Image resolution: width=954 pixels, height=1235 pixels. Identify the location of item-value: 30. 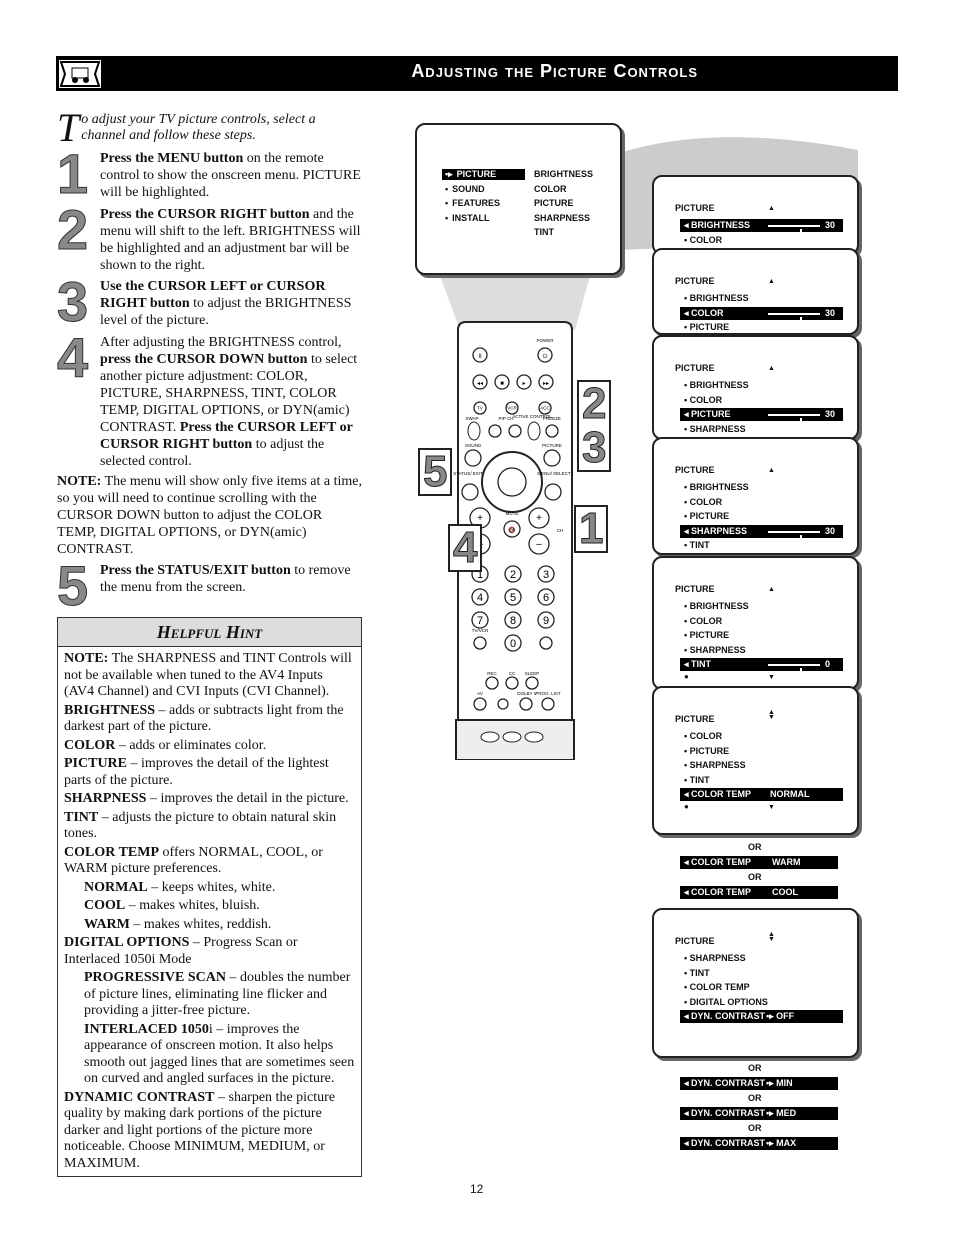
(830, 530).